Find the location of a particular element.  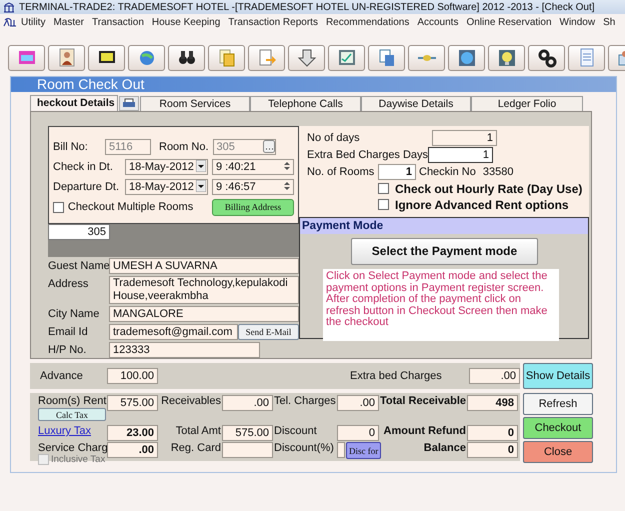

address-field: Trademesoft Technology,kepulakodi House,veerakmbha is located at coordinates (204, 290).